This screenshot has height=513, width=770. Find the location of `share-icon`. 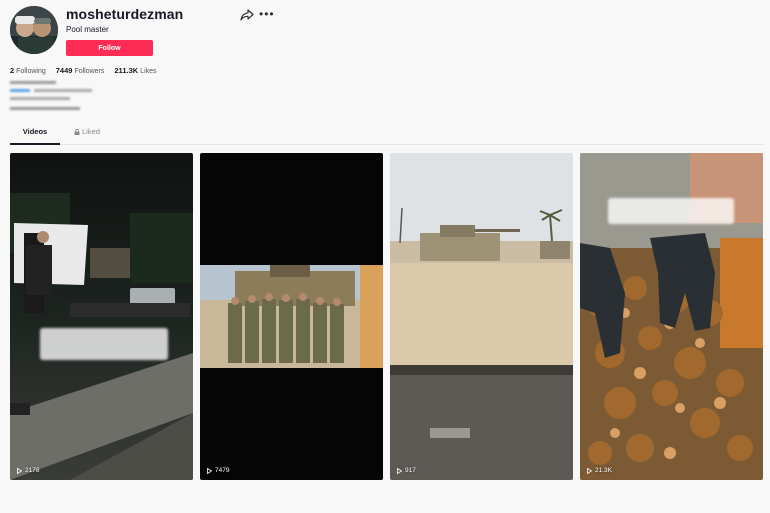

share-icon is located at coordinates (247, 15).